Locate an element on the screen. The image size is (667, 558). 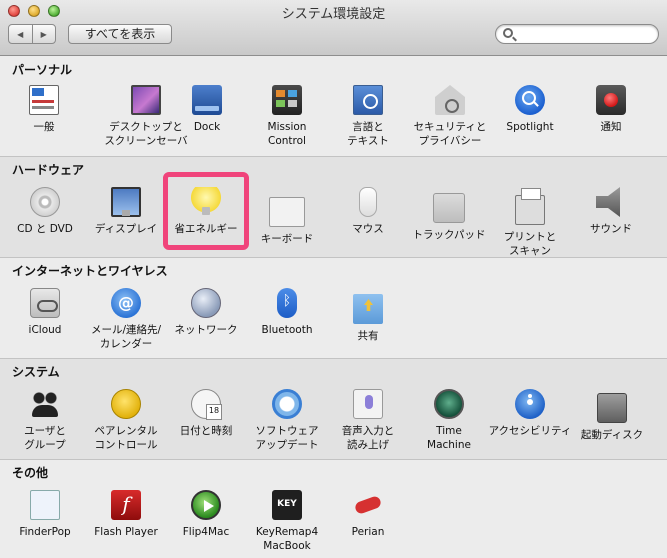
search-field is located at coordinates (577, 34).